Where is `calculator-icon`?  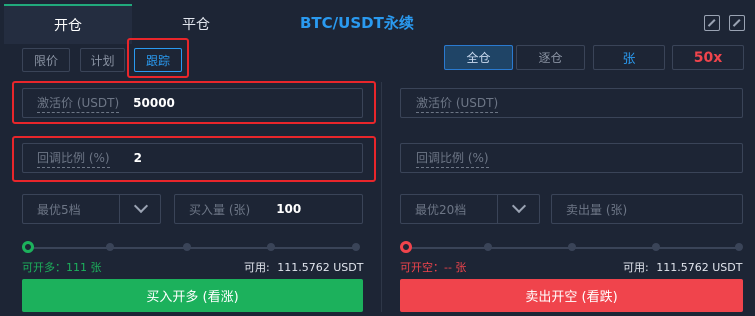
calculator-icon is located at coordinates (712, 23).